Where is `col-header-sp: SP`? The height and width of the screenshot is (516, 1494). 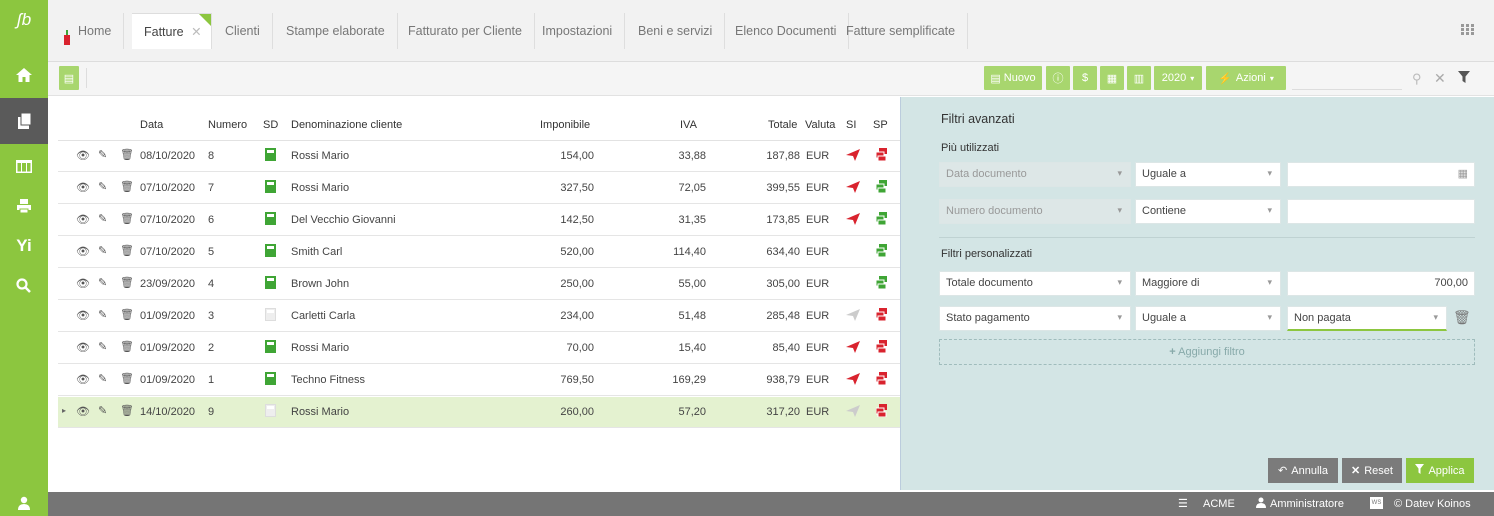
col-header-sp: SP is located at coordinates (880, 125).